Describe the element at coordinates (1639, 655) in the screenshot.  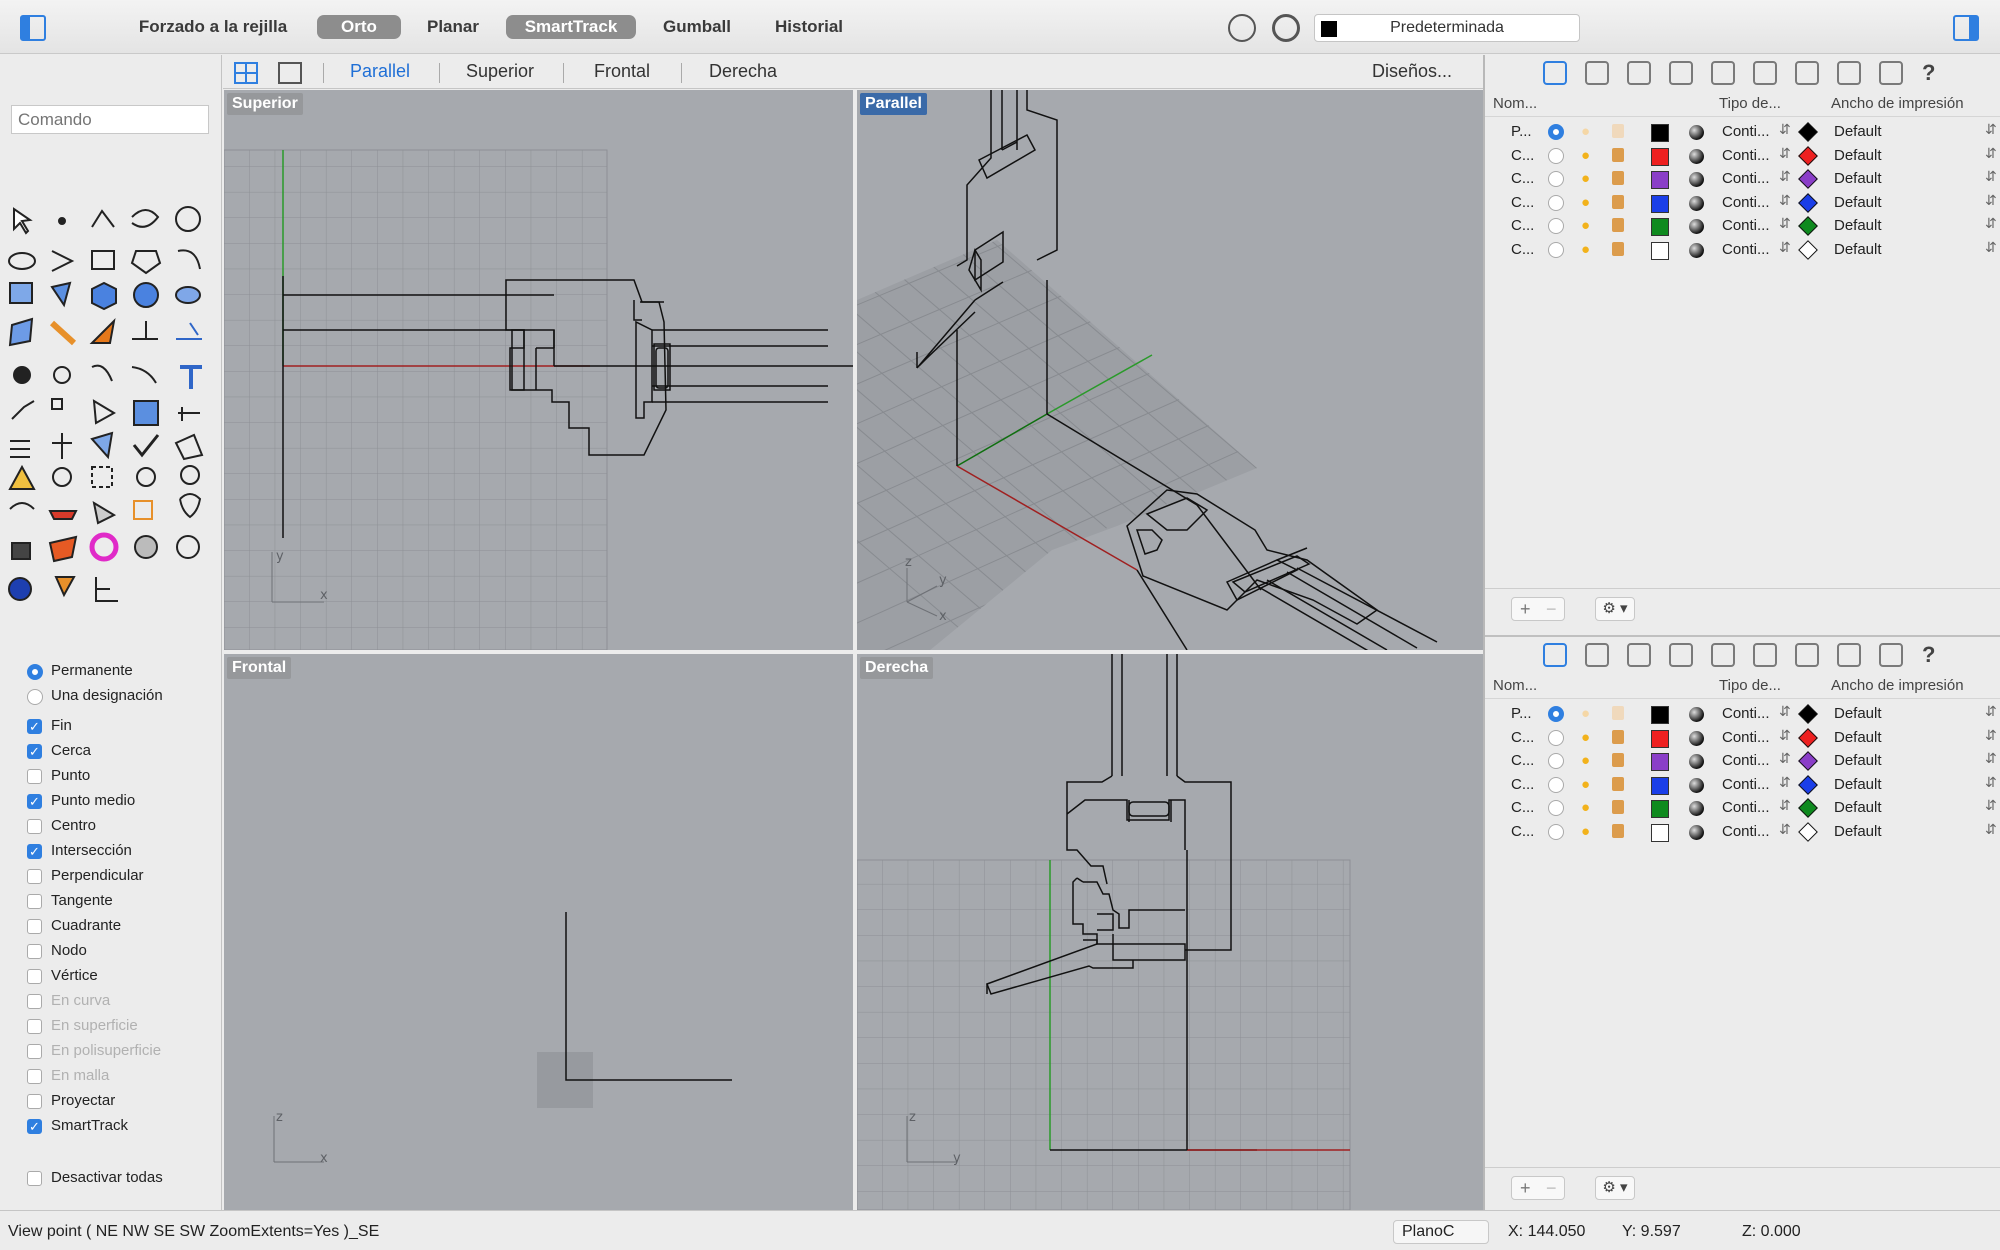
I see `document-icon` at that location.